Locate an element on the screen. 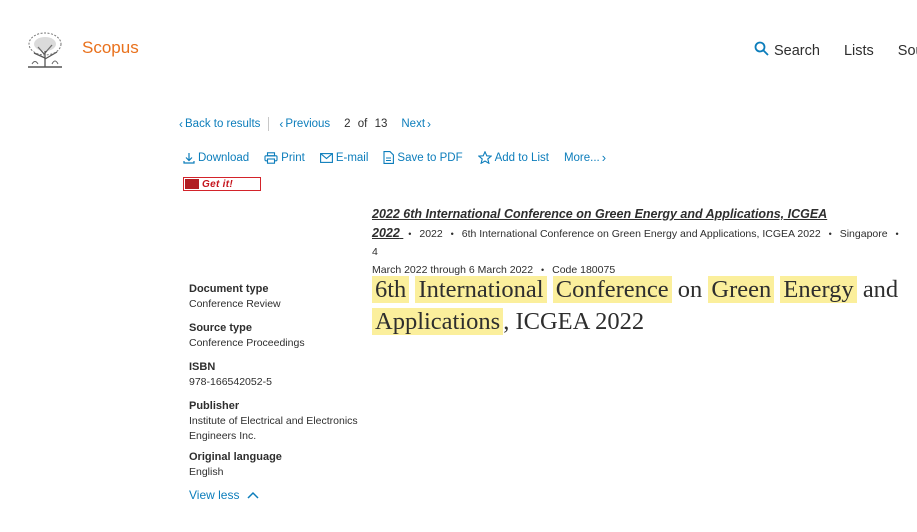 This screenshot has width=917, height=532. back-to-results-link: Back to results is located at coordinates (222, 124).